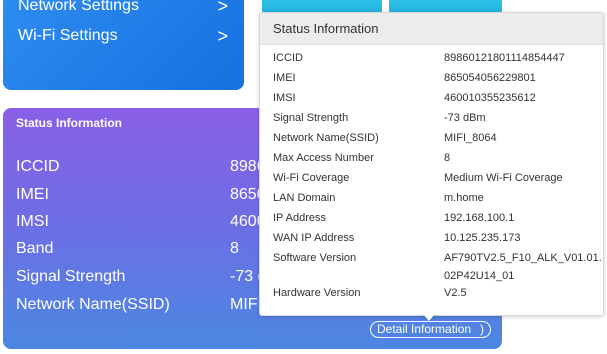 The width and height of the screenshot is (607, 354). I want to click on status-row-label: Network Name(SSID), so click(93, 304).